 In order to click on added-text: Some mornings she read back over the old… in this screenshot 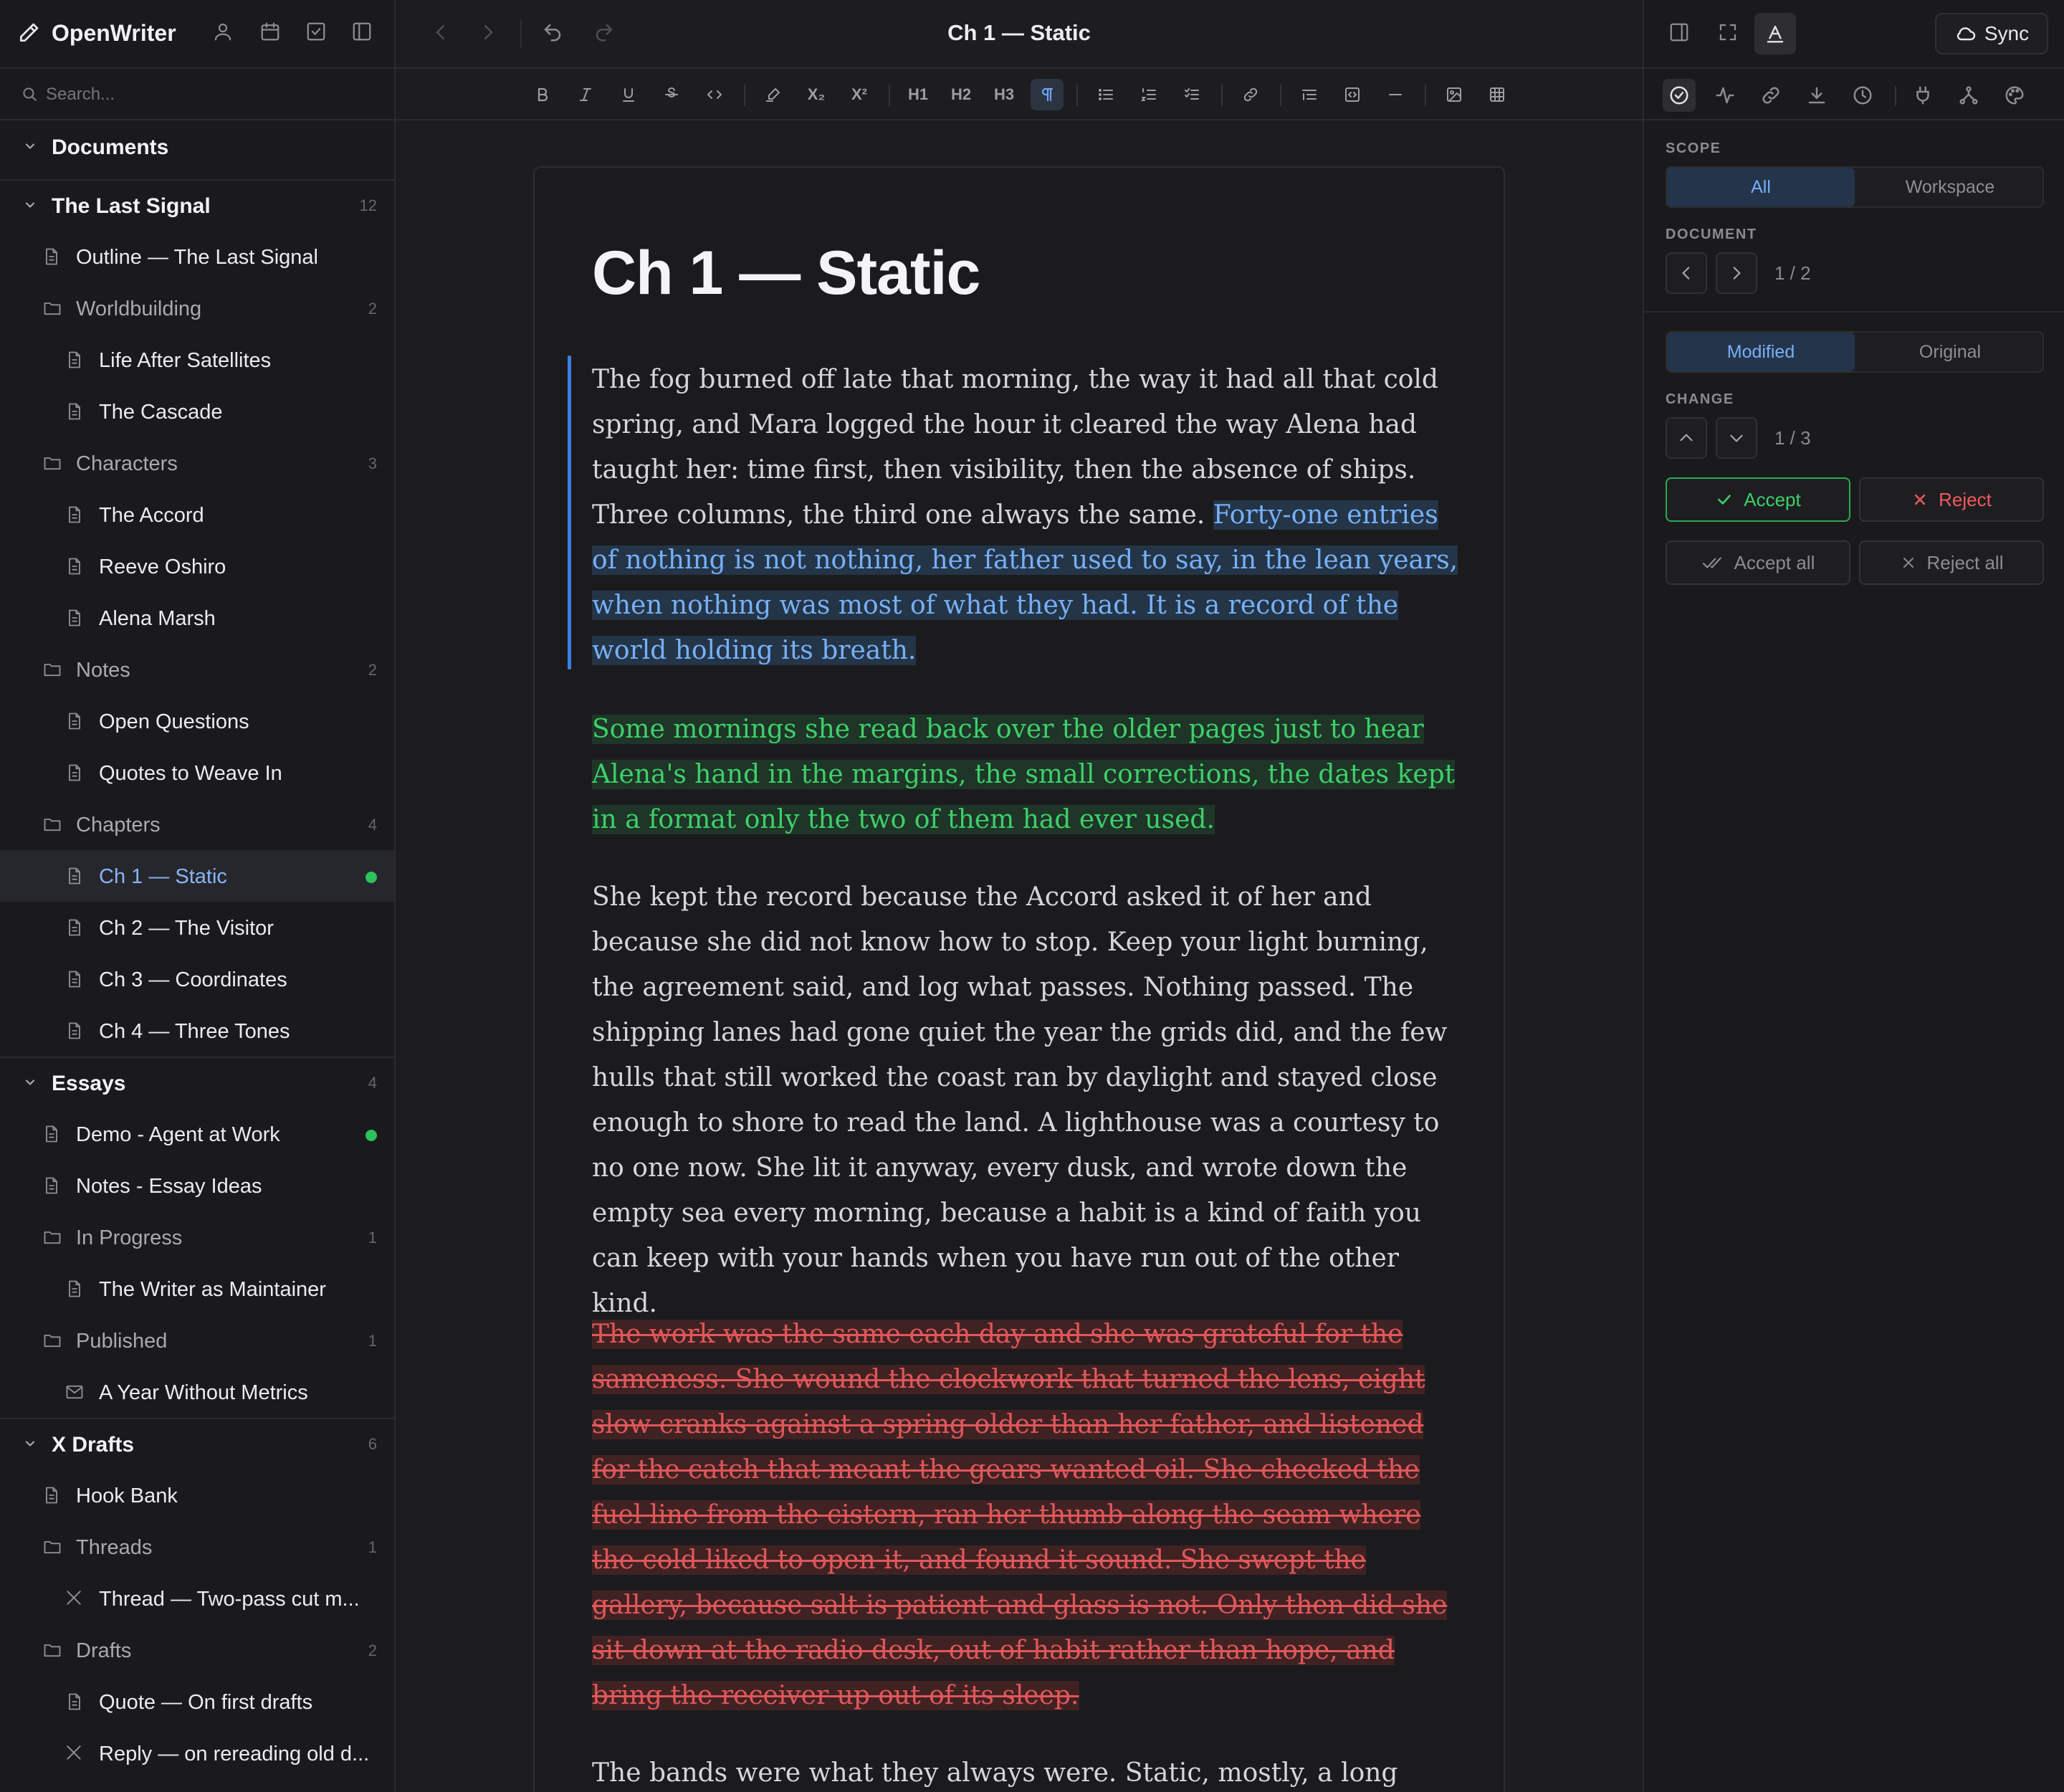, I will do `click(1024, 775)`.